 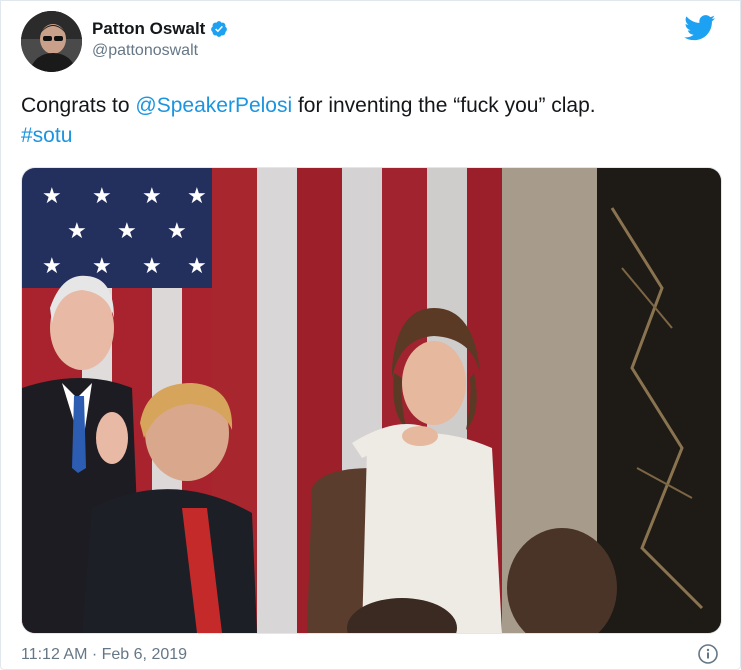 What do you see at coordinates (700, 28) in the screenshot?
I see `twitter-bird-icon` at bounding box center [700, 28].